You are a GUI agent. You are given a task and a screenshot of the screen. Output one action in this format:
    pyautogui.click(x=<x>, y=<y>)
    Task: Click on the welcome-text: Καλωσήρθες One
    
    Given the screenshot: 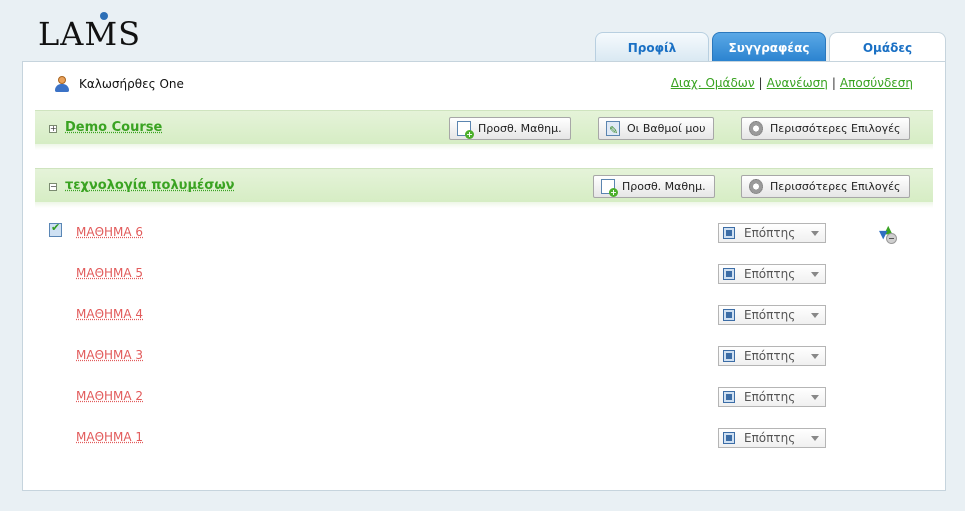 What is the action you would take?
    pyautogui.click(x=131, y=84)
    